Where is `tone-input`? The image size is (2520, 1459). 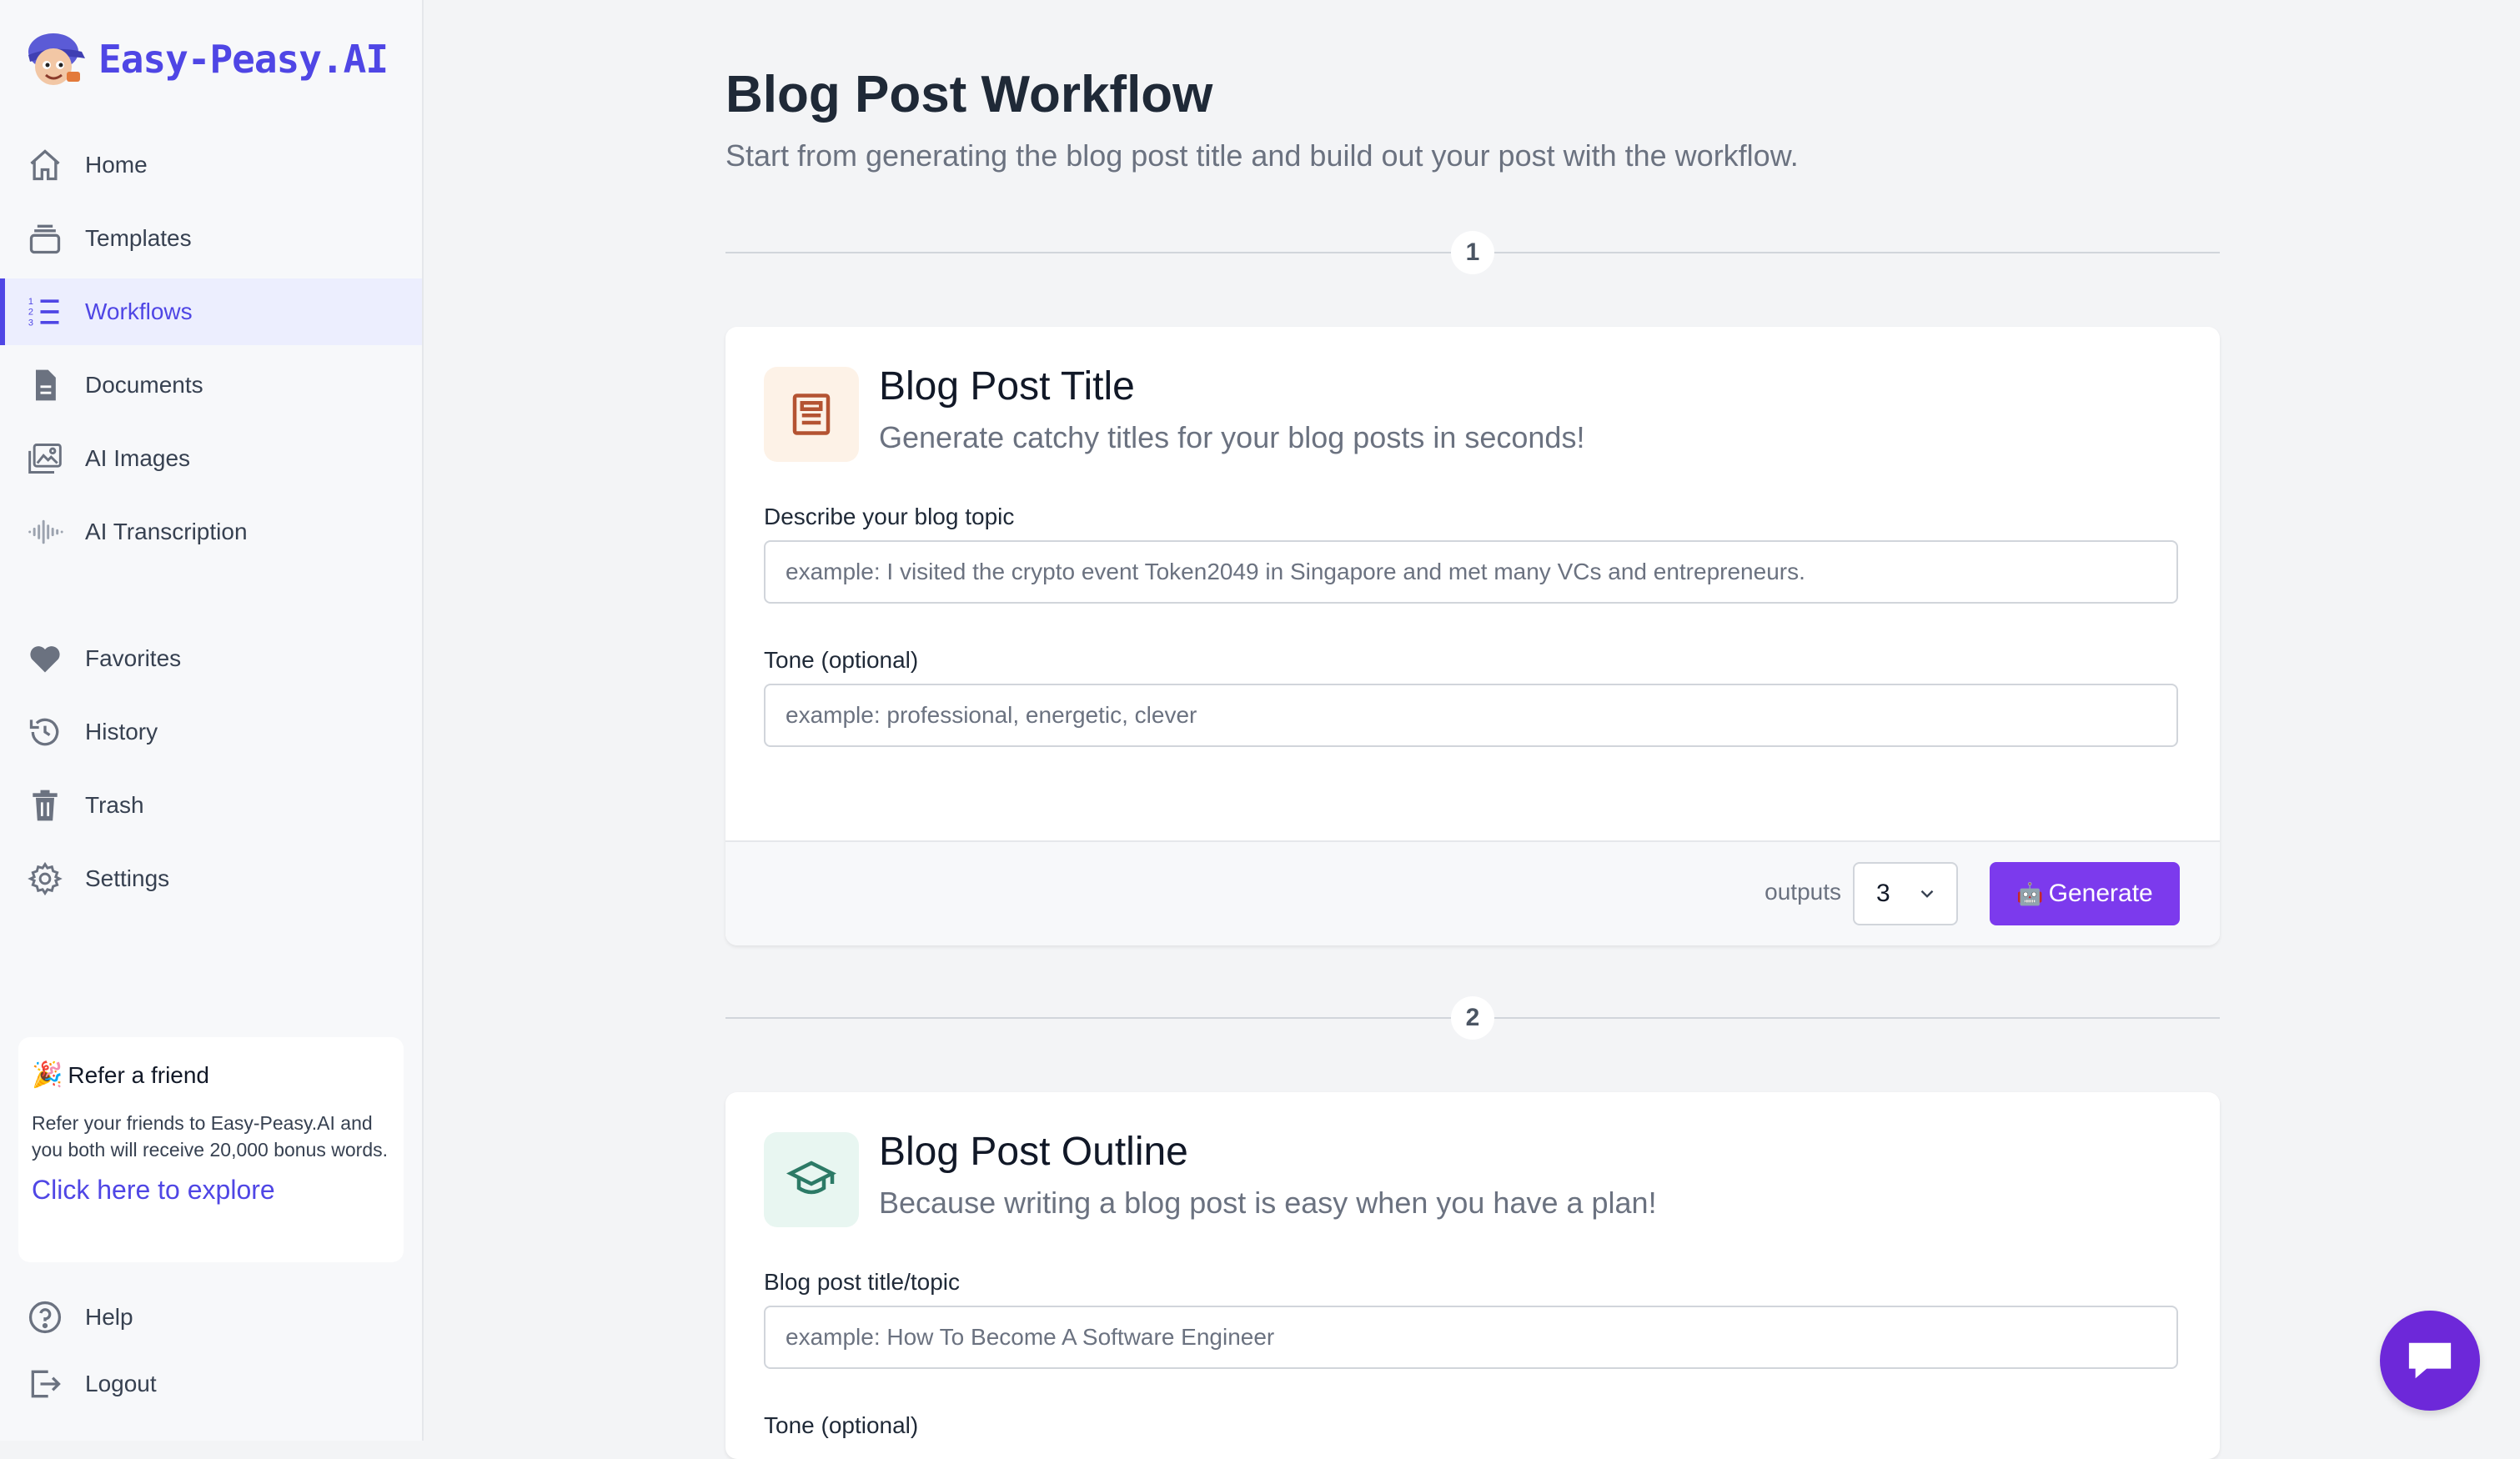 tone-input is located at coordinates (1471, 715).